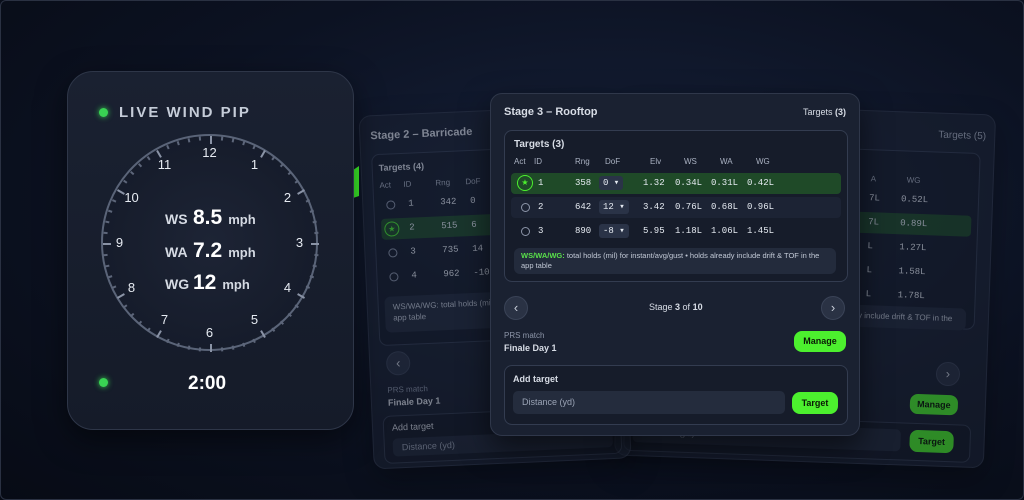  I want to click on watch-title: LIVE WIND PIP, so click(185, 112).